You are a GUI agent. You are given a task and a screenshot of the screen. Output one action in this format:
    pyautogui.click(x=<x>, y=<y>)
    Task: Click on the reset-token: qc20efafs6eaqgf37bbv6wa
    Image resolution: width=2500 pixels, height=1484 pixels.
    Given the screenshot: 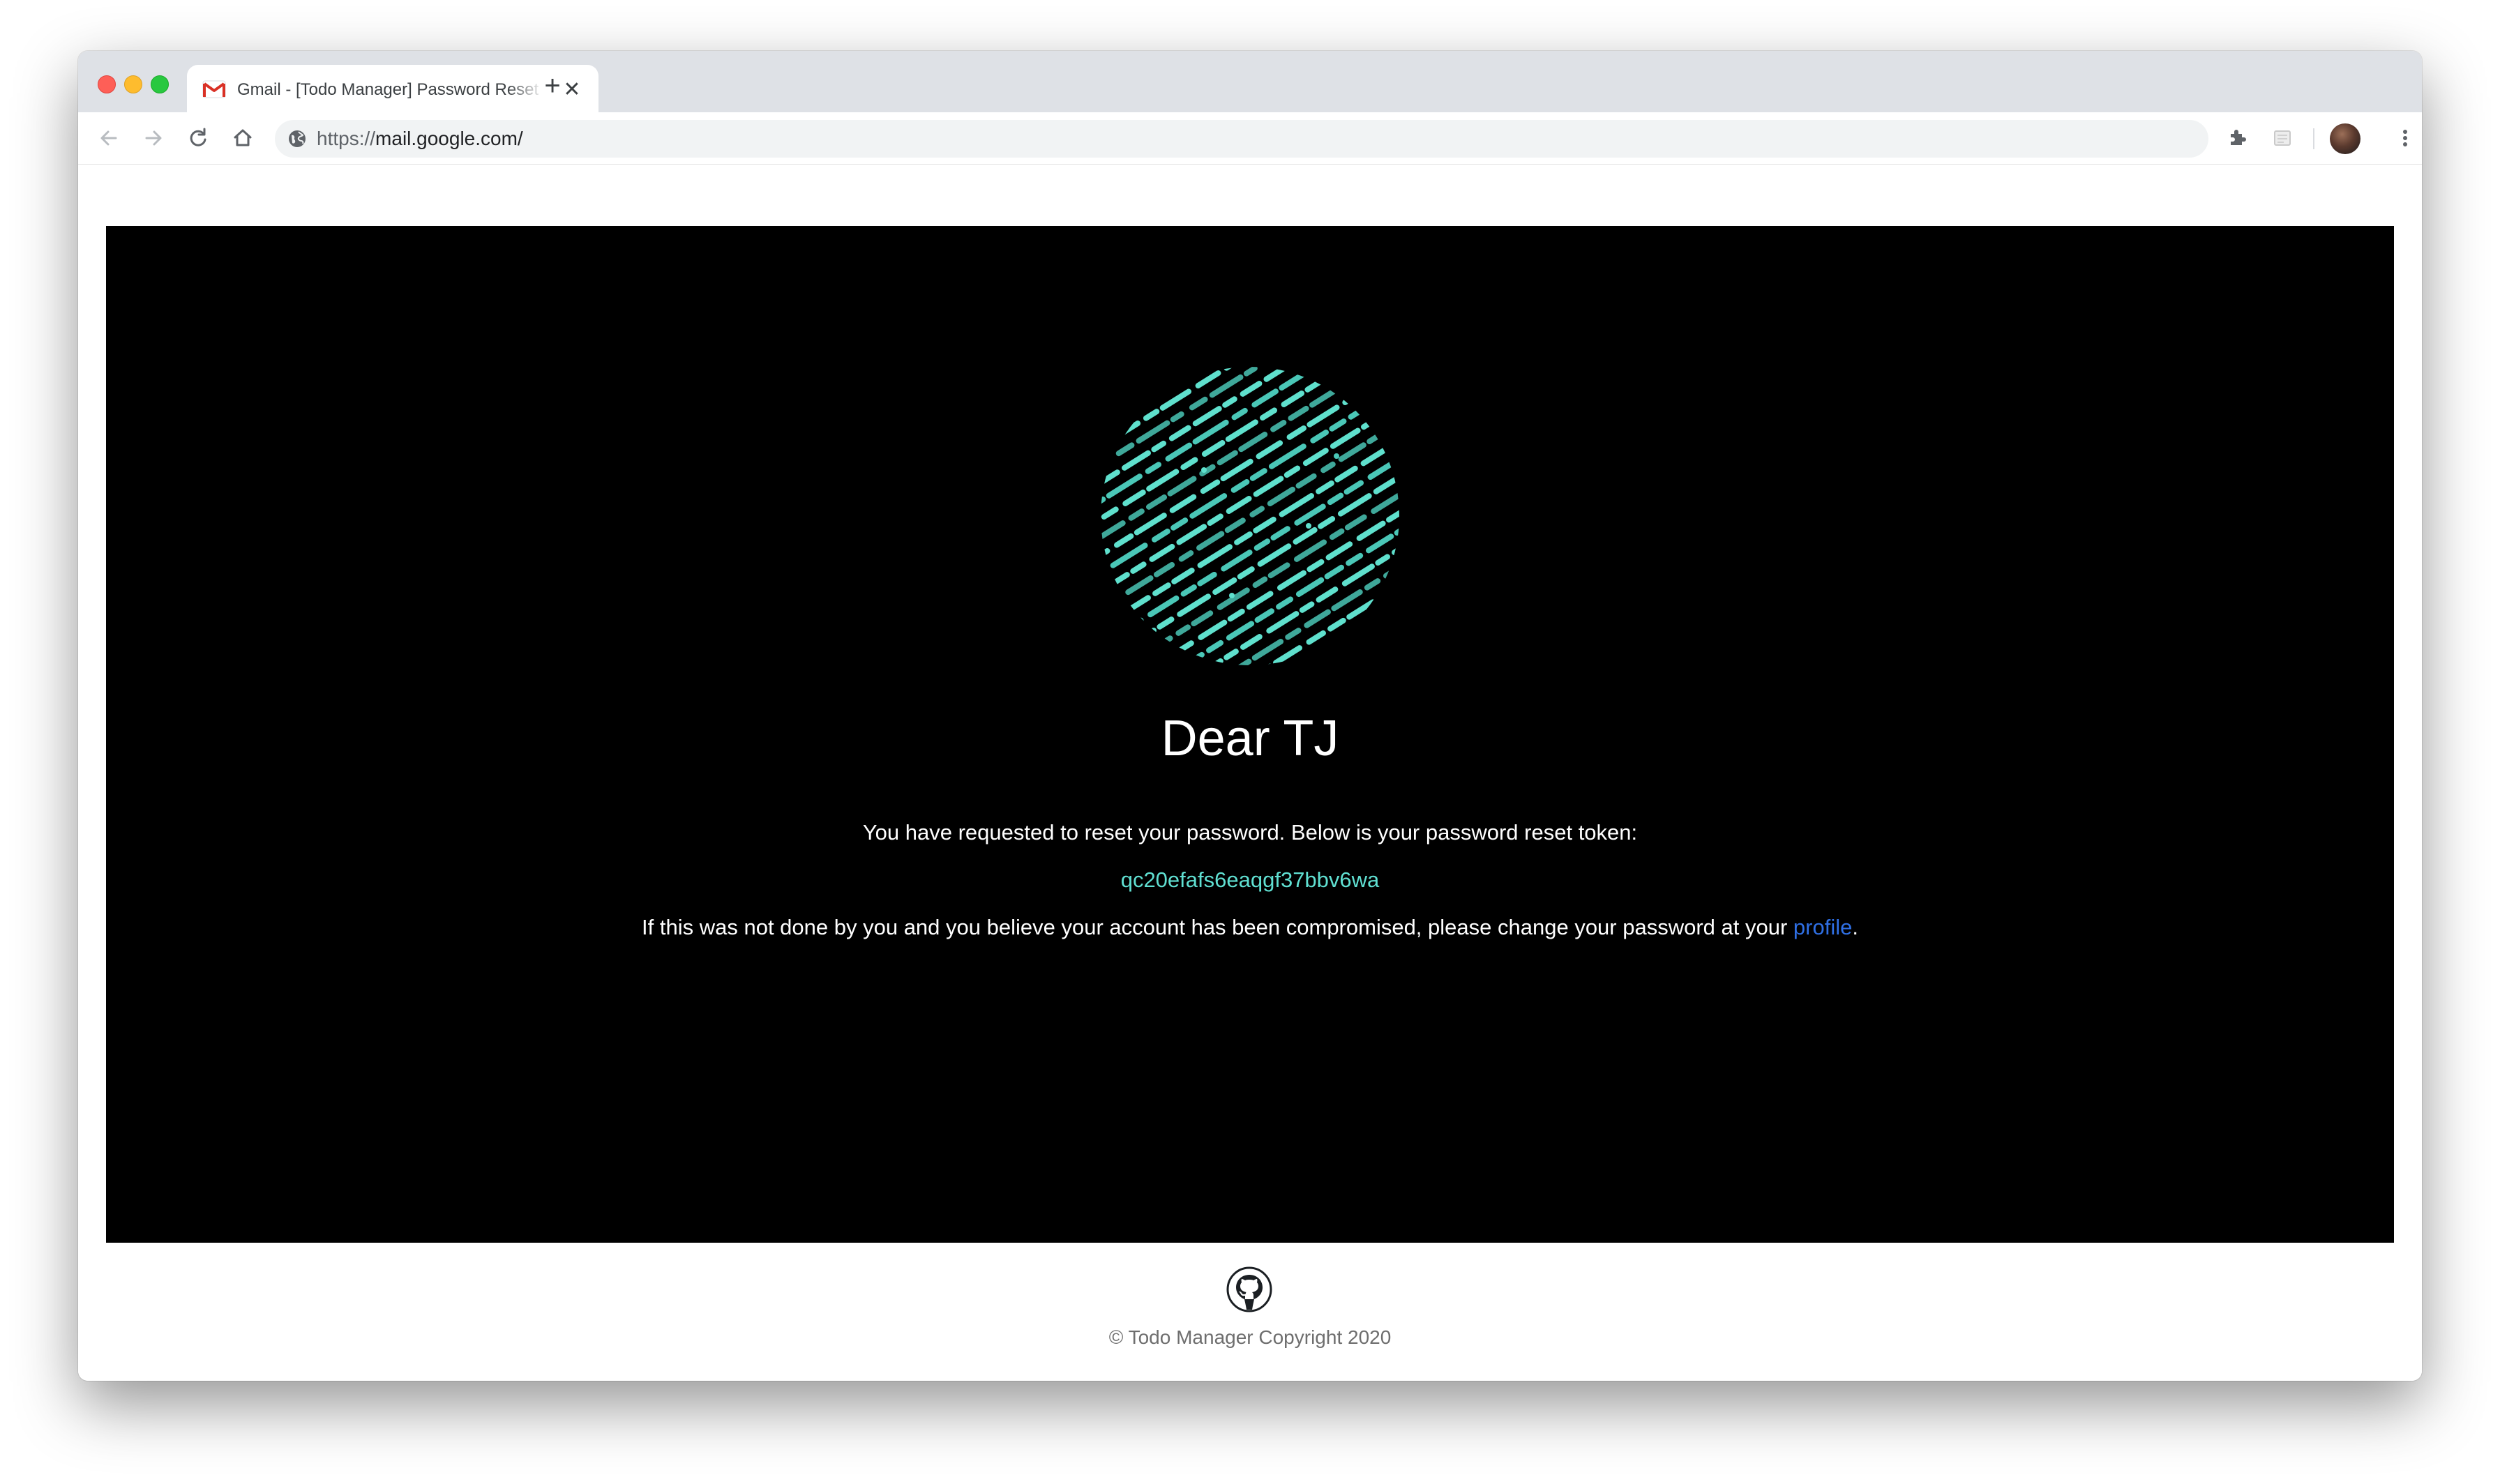 What is the action you would take?
    pyautogui.click(x=1250, y=880)
    